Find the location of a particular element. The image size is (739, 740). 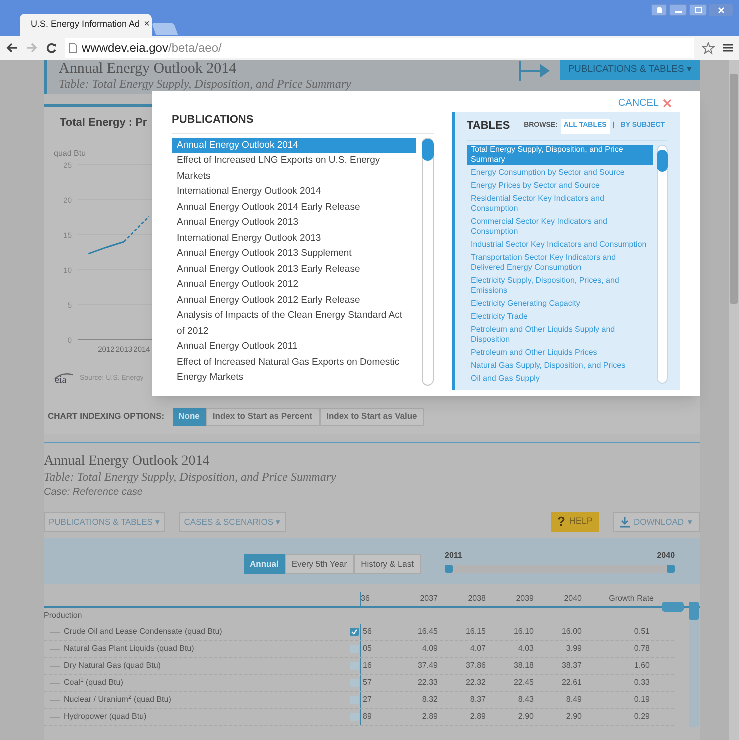

table-cell: 0.19 is located at coordinates (642, 699).